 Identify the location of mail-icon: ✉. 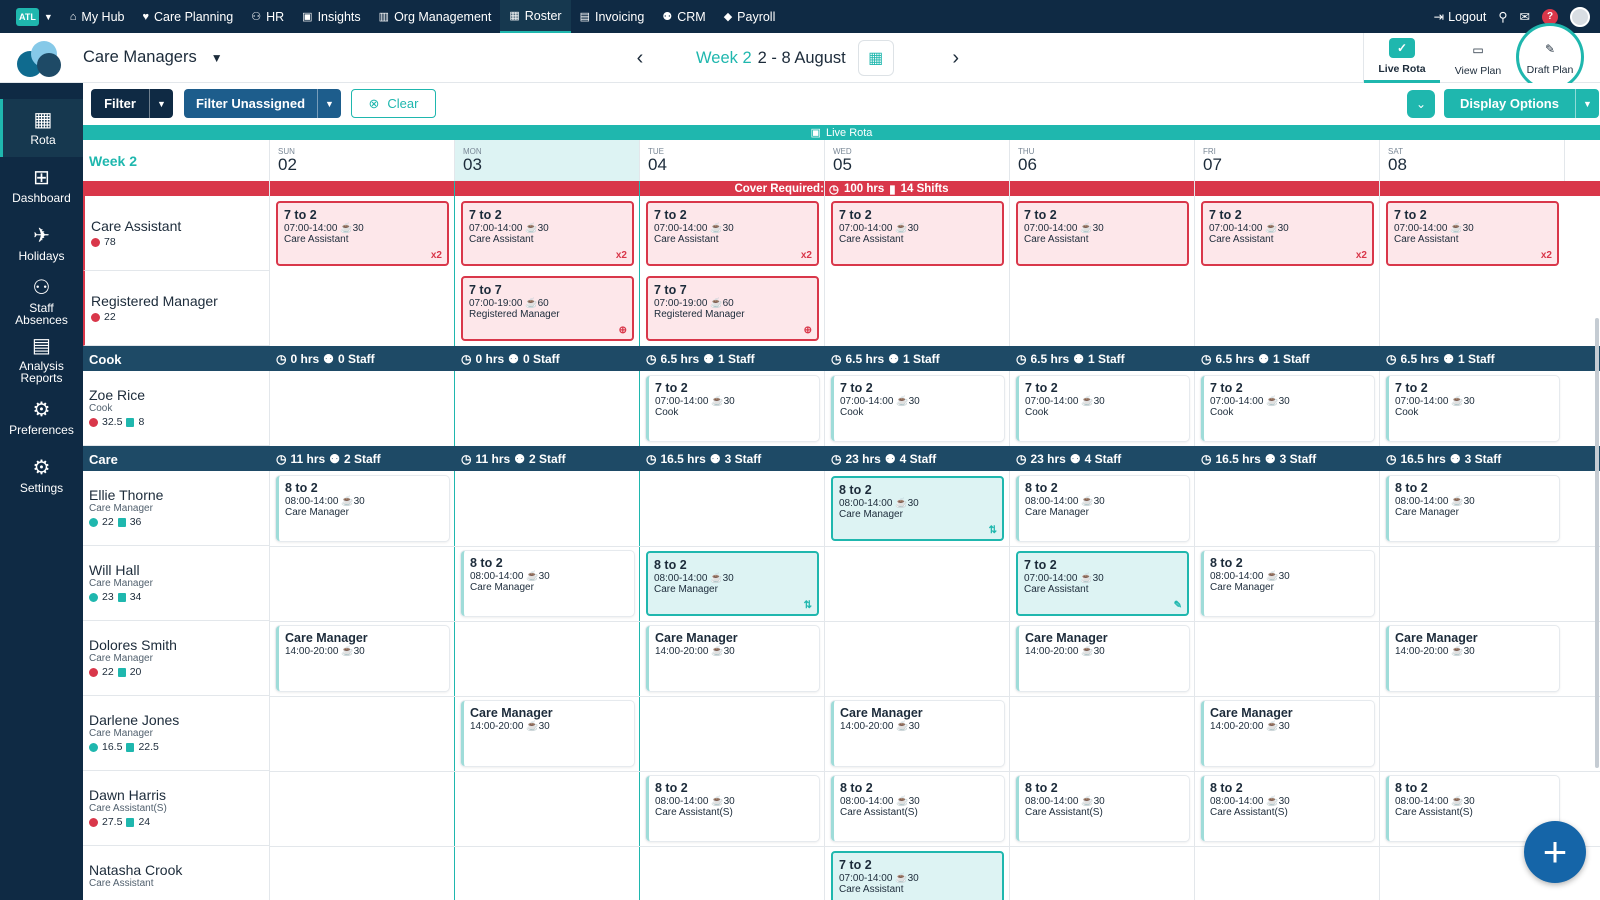
(1525, 16).